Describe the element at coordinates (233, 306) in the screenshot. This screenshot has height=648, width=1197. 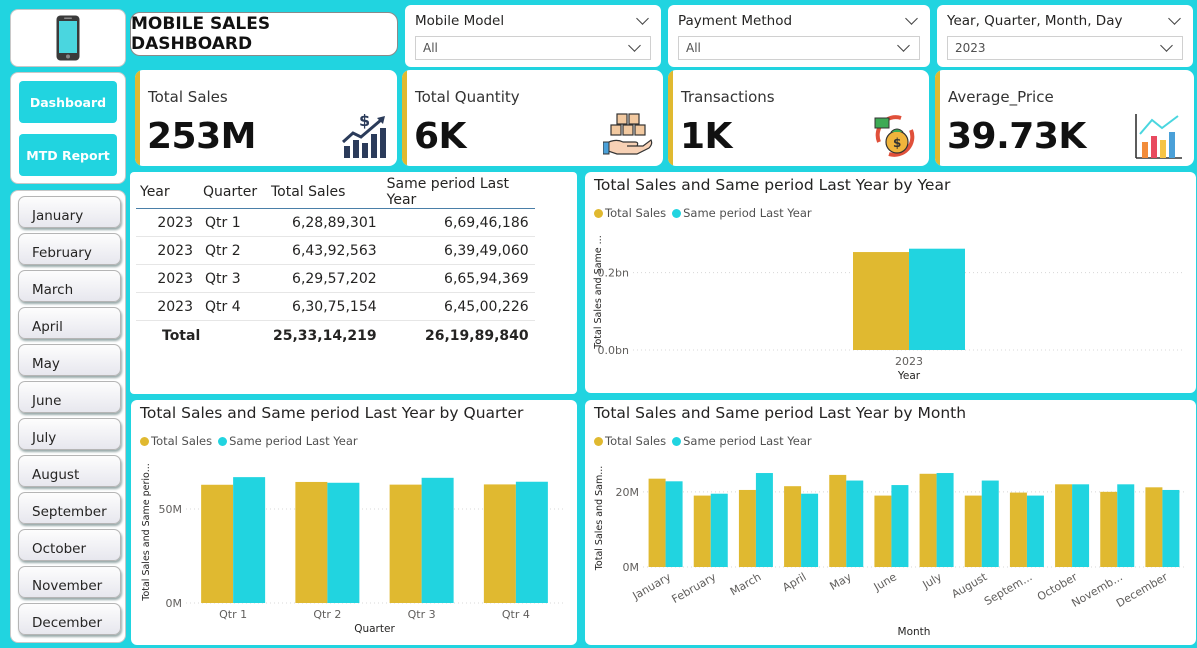
I see `table-cell: Qtr 4` at that location.